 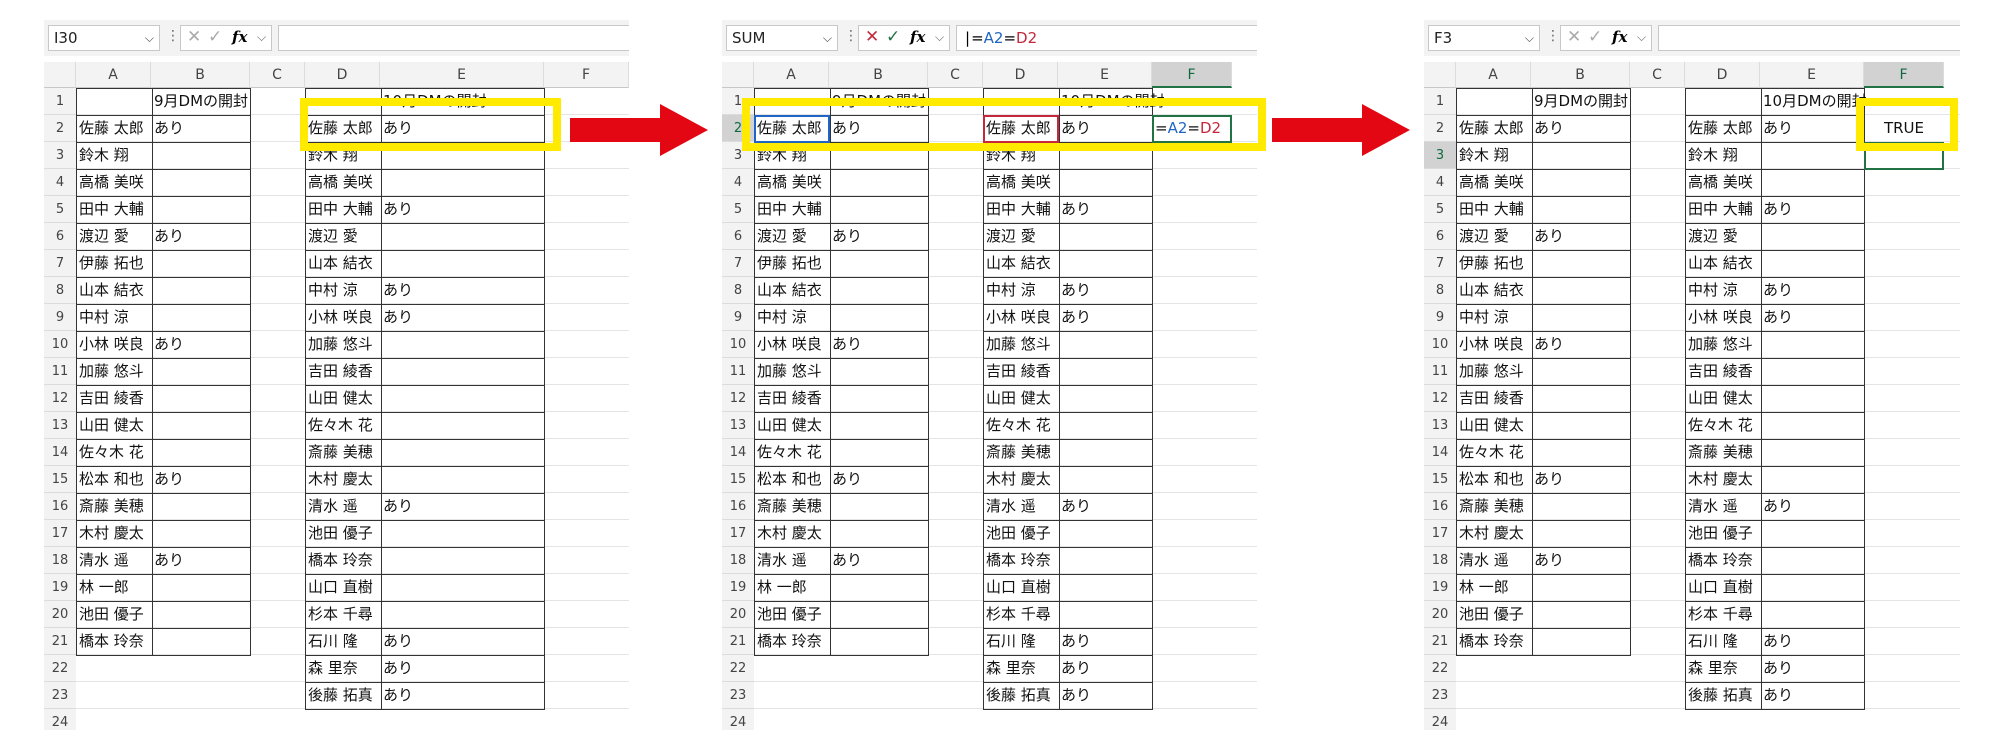 What do you see at coordinates (1192, 533) in the screenshot?
I see `cell-f17` at bounding box center [1192, 533].